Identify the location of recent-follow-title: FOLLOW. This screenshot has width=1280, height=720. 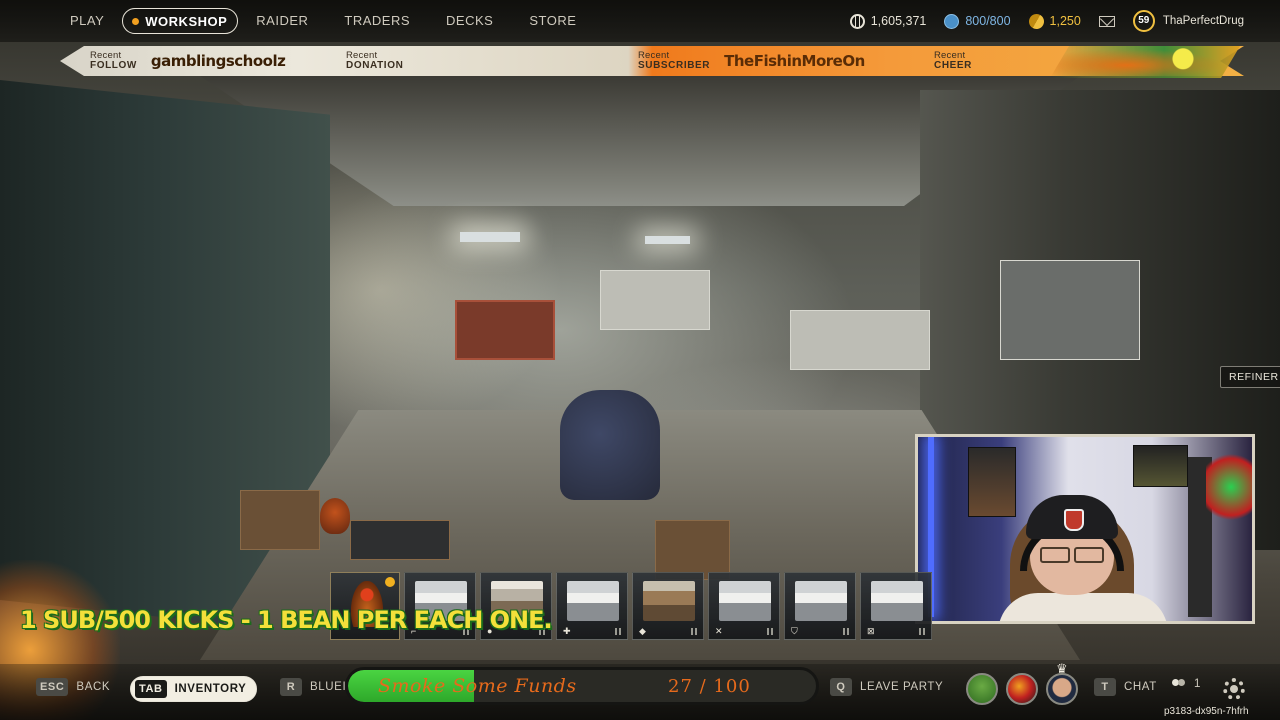
(113, 65).